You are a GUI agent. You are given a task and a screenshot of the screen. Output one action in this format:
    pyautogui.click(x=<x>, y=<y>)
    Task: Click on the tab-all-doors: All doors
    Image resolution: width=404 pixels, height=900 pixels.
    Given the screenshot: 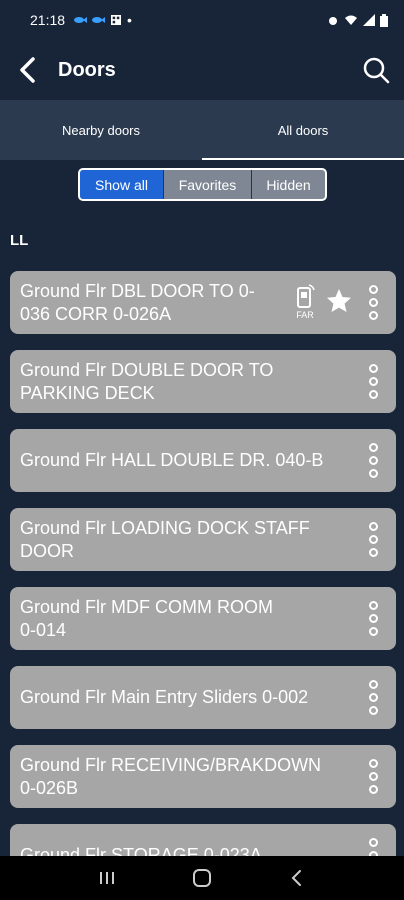 What is the action you would take?
    pyautogui.click(x=303, y=130)
    